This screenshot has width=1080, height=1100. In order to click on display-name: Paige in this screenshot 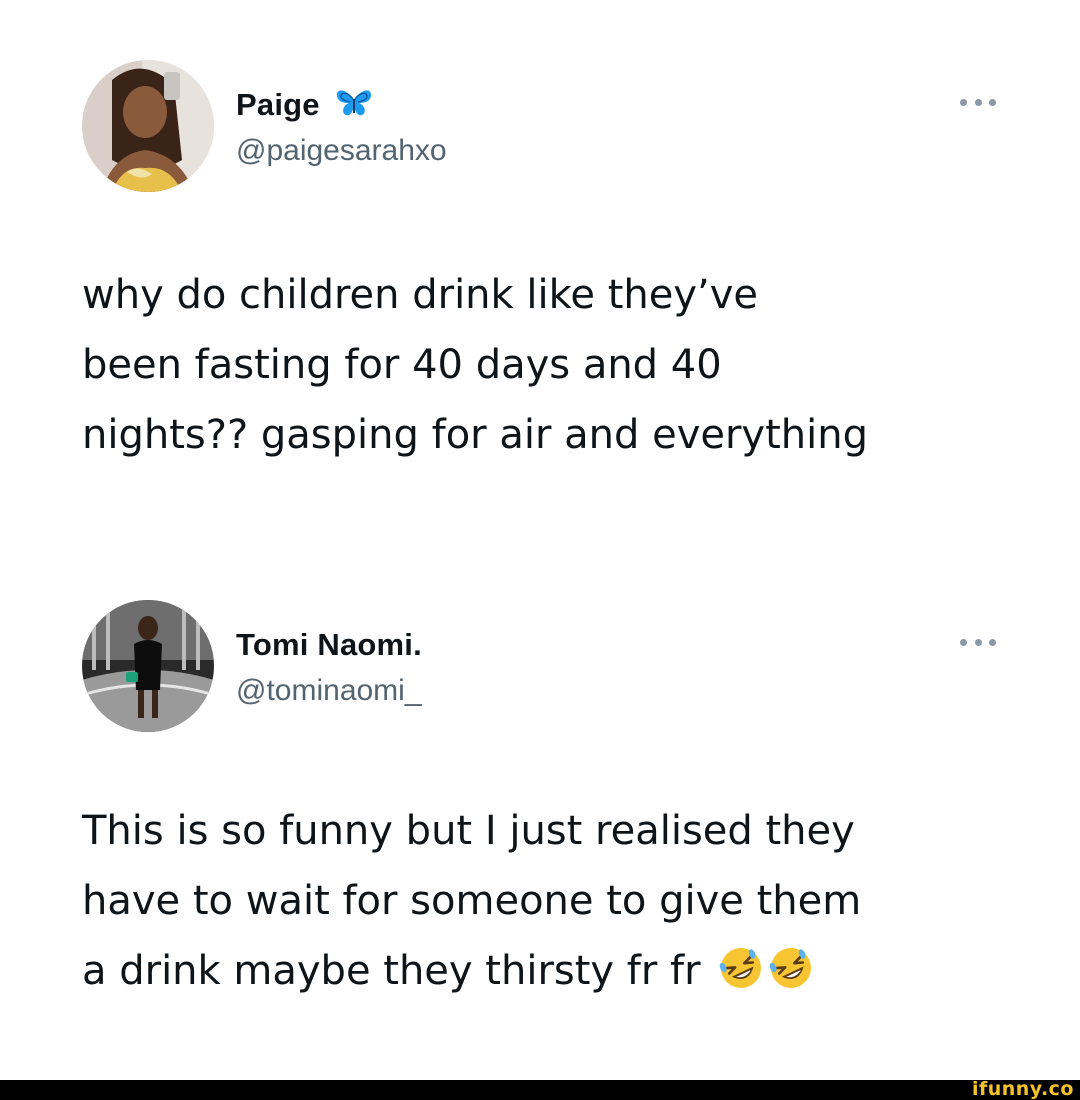, I will do `click(278, 105)`.